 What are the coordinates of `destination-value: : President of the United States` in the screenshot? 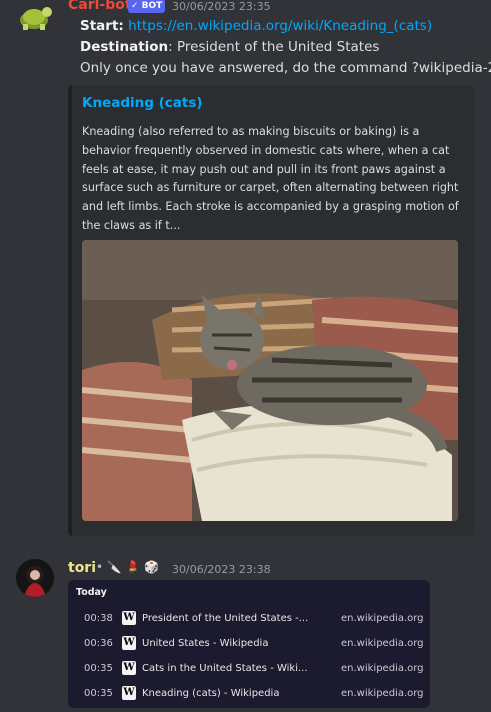 It's located at (274, 47).